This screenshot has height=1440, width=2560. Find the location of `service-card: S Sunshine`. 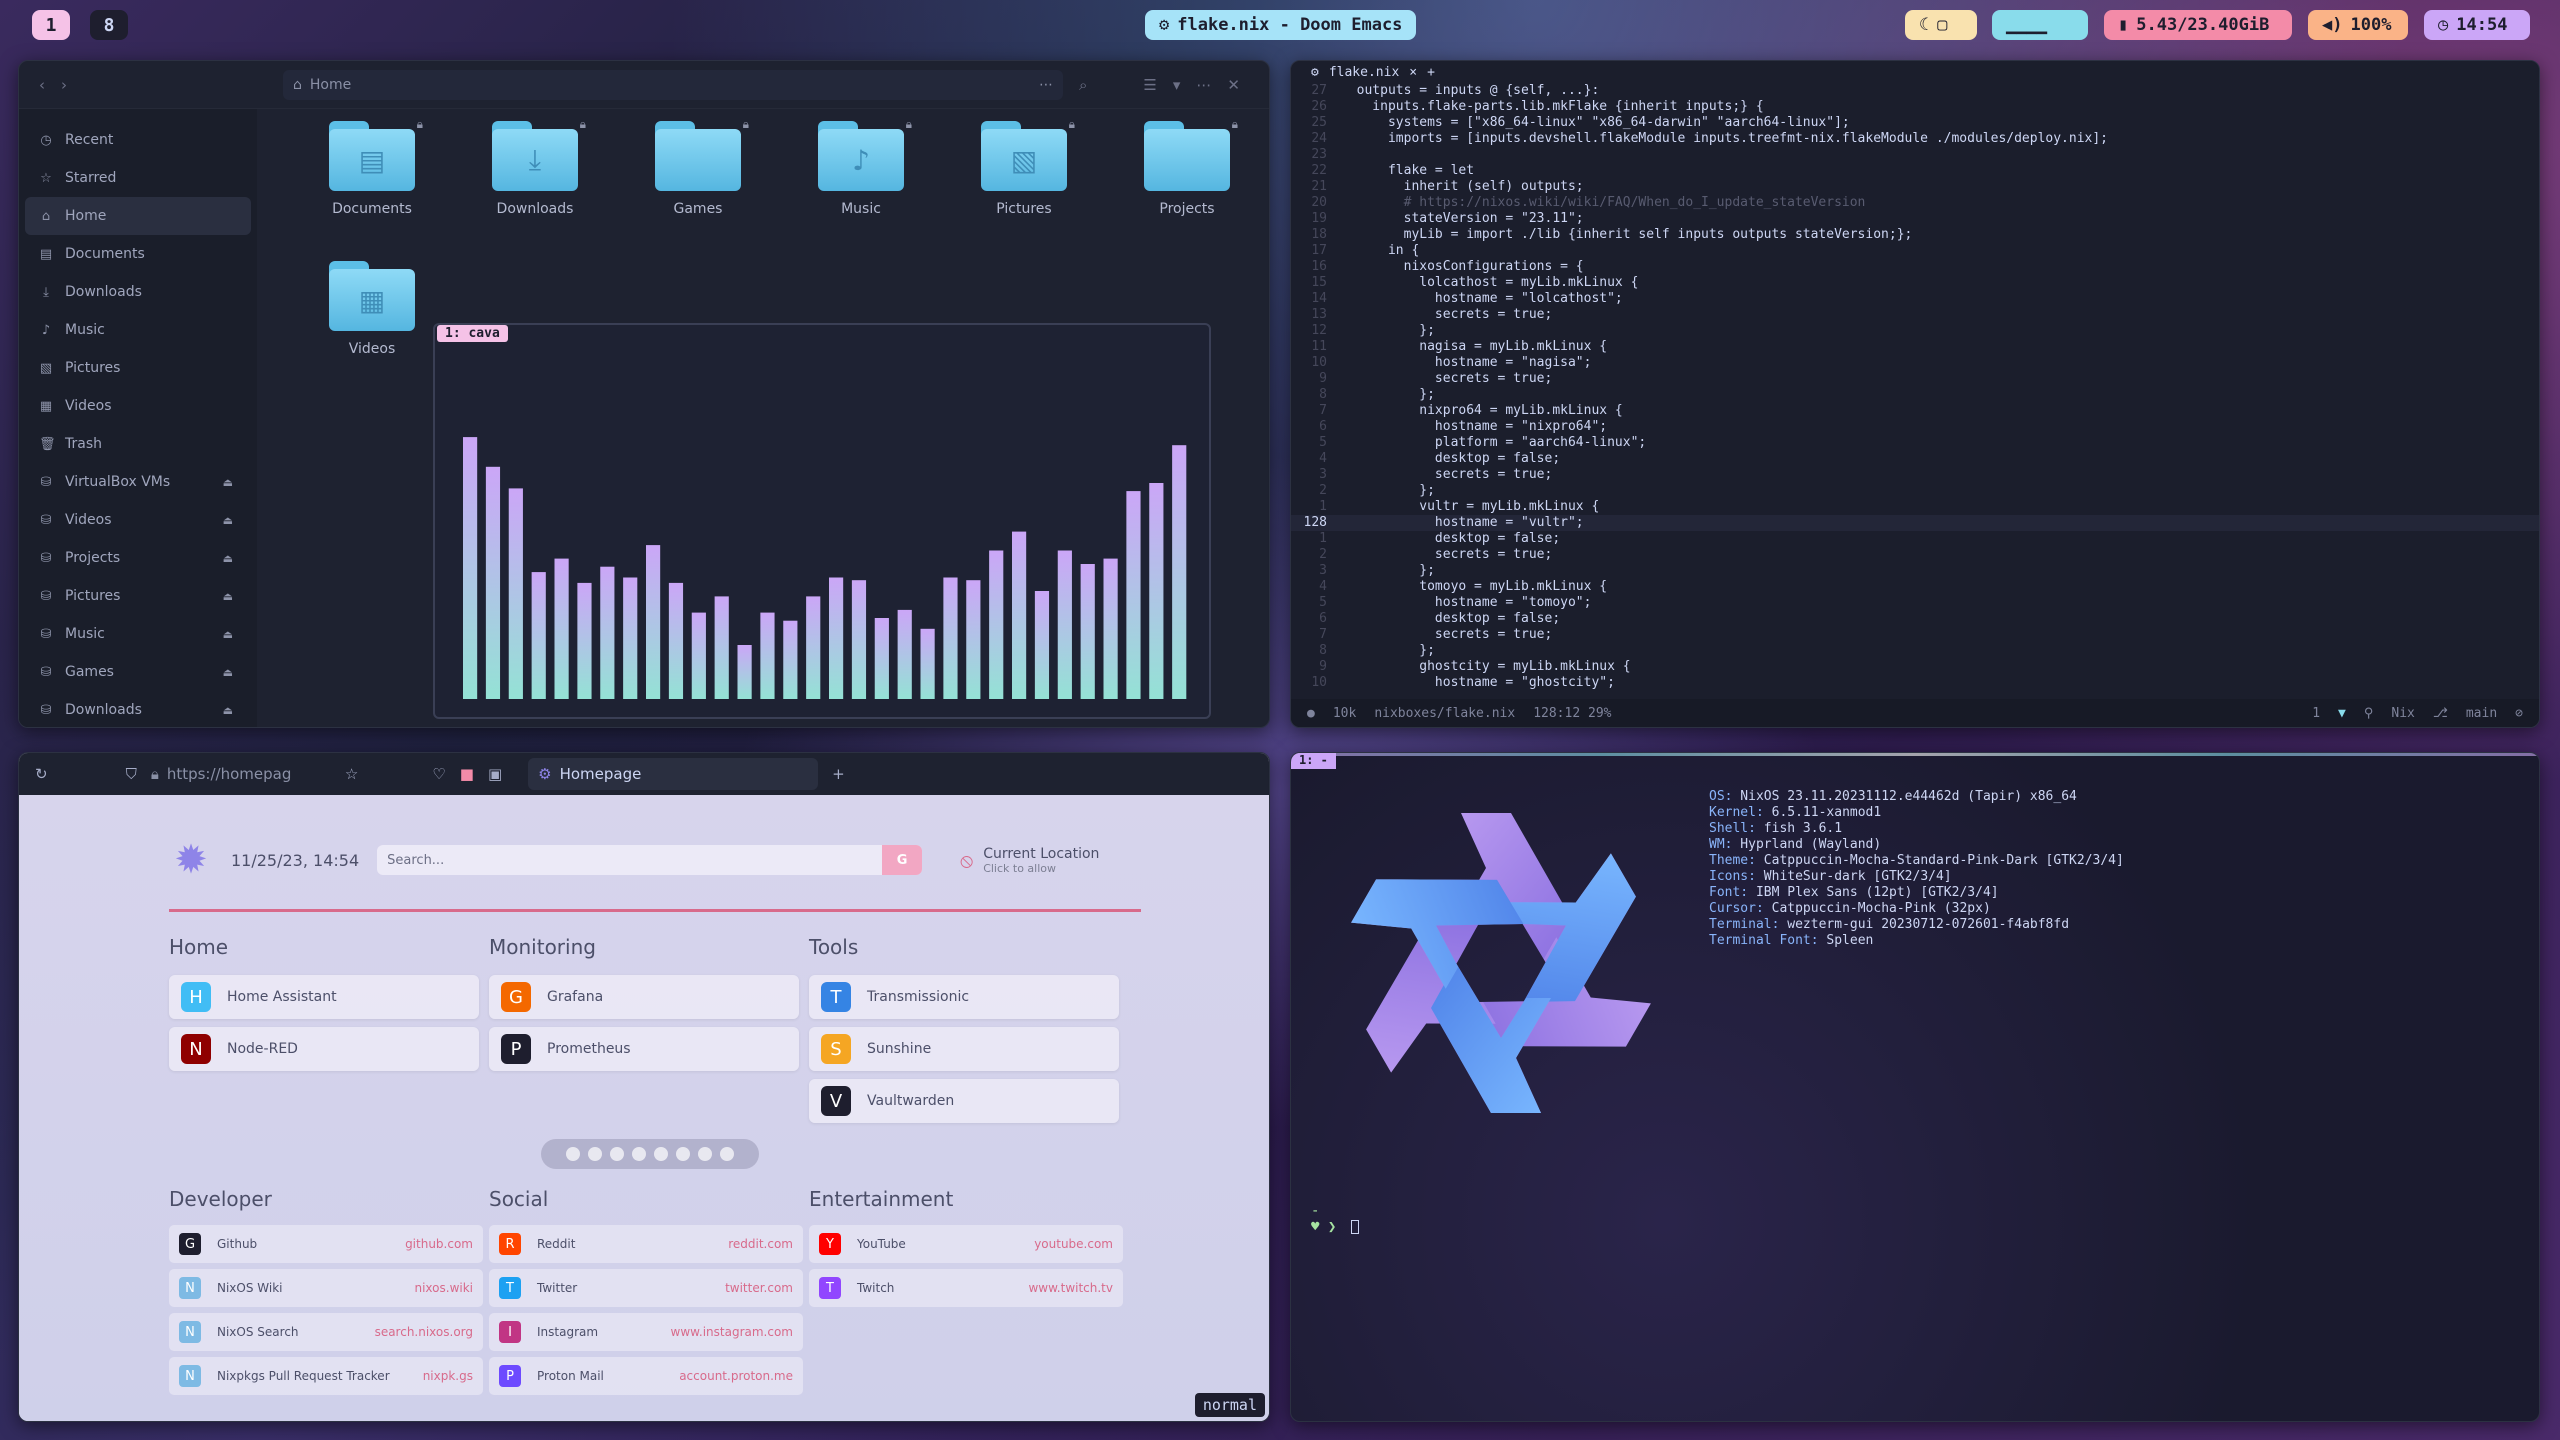

service-card: S Sunshine is located at coordinates (964, 1049).